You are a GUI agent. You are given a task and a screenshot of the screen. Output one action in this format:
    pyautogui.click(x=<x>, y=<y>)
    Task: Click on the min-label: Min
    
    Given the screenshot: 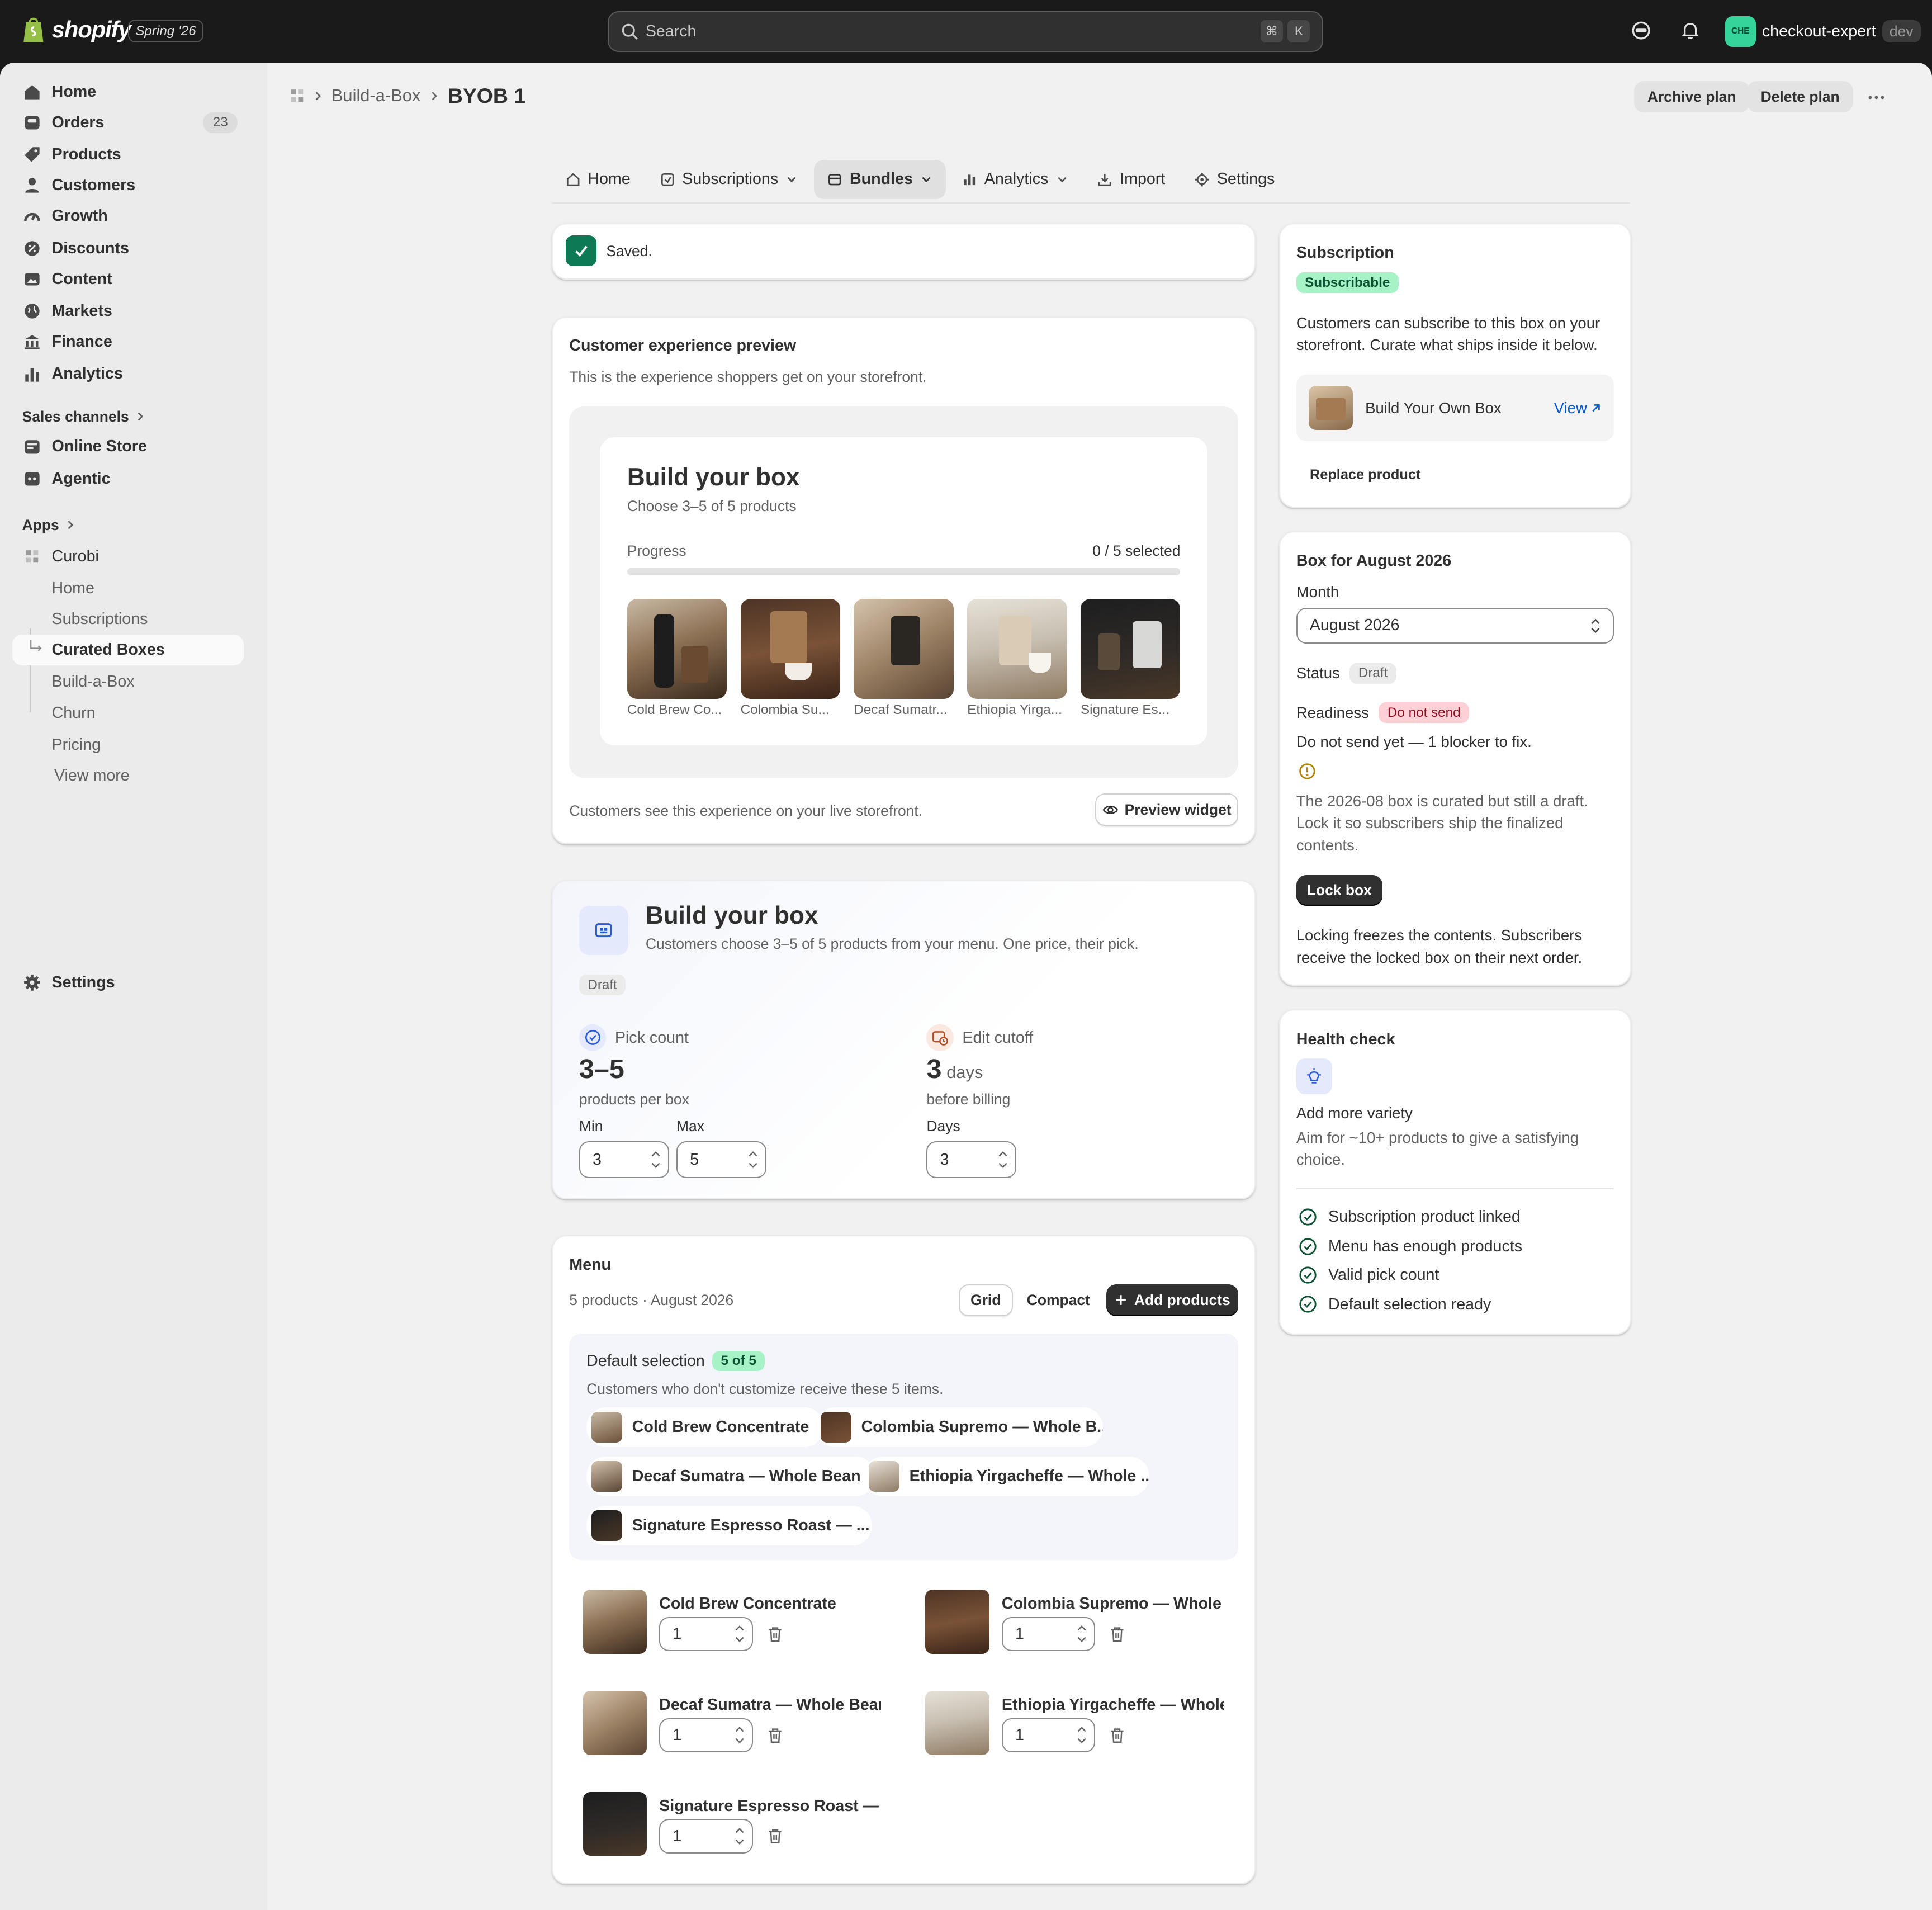 What is the action you would take?
    pyautogui.click(x=591, y=1126)
    